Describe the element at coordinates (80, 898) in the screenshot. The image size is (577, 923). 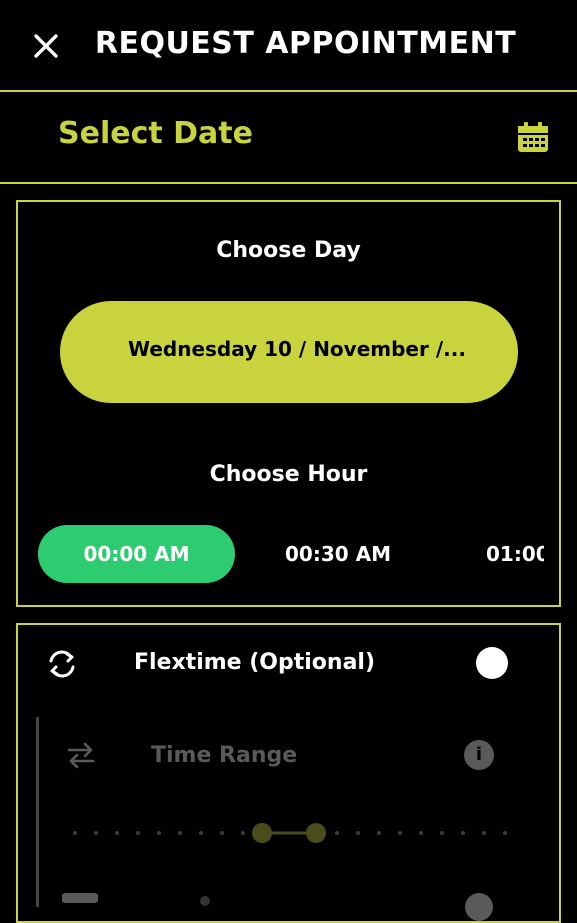
I see `partial-icon` at that location.